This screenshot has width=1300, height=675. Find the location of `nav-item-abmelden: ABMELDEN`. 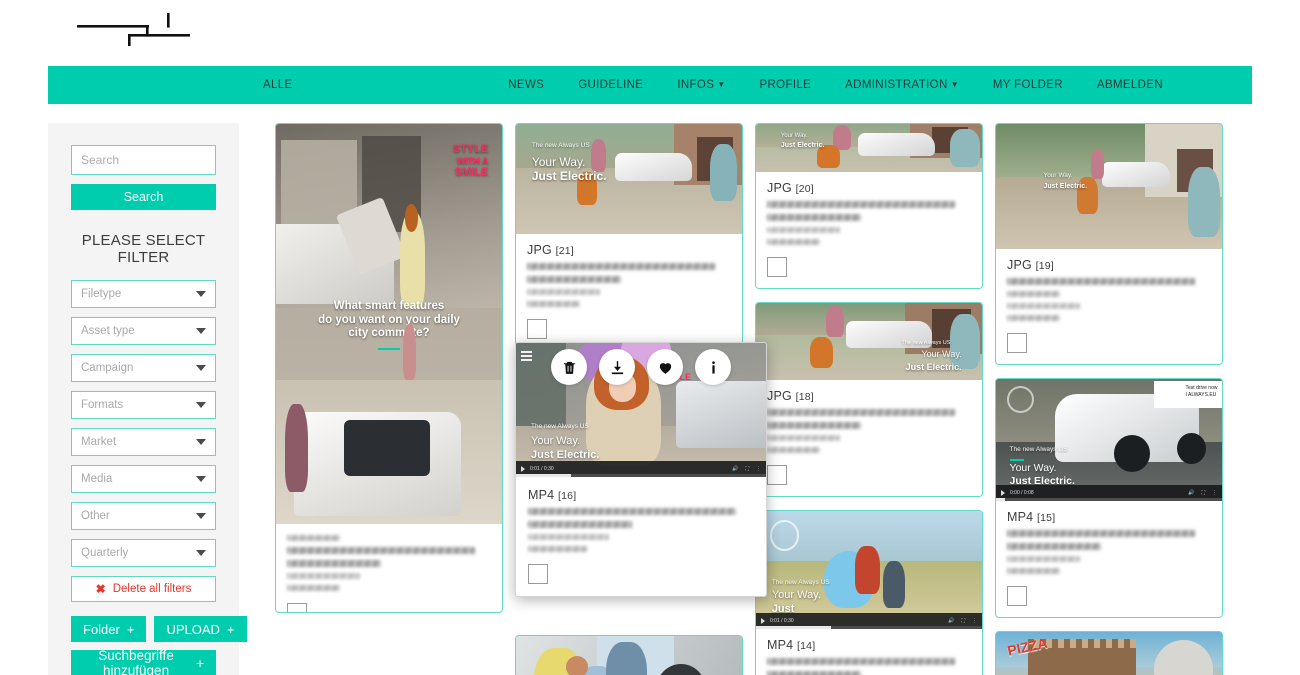

nav-item-abmelden: ABMELDEN is located at coordinates (1130, 85).